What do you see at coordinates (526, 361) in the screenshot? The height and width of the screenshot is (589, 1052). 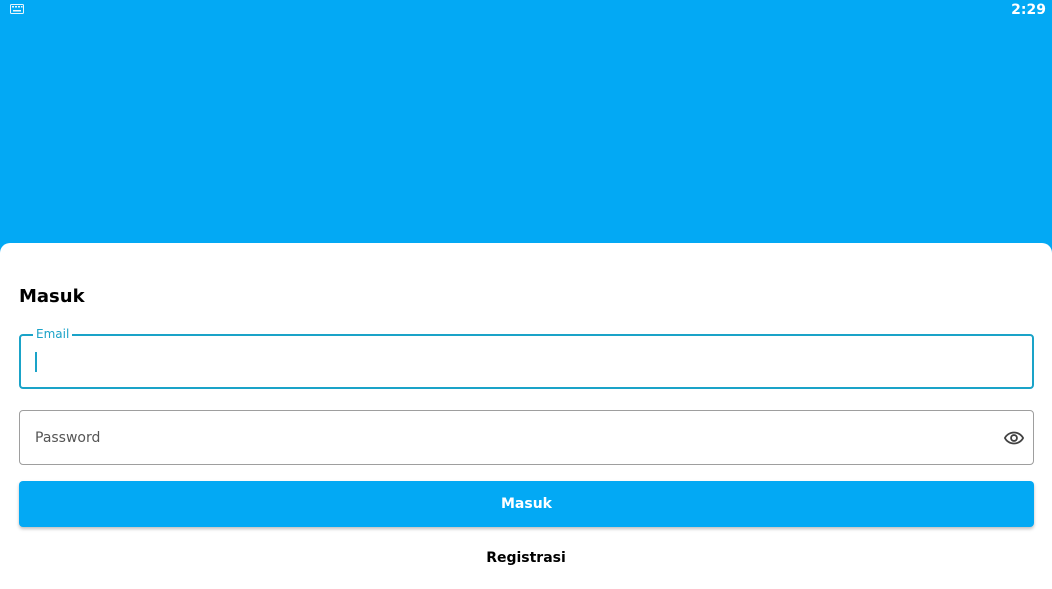 I see `email-input` at bounding box center [526, 361].